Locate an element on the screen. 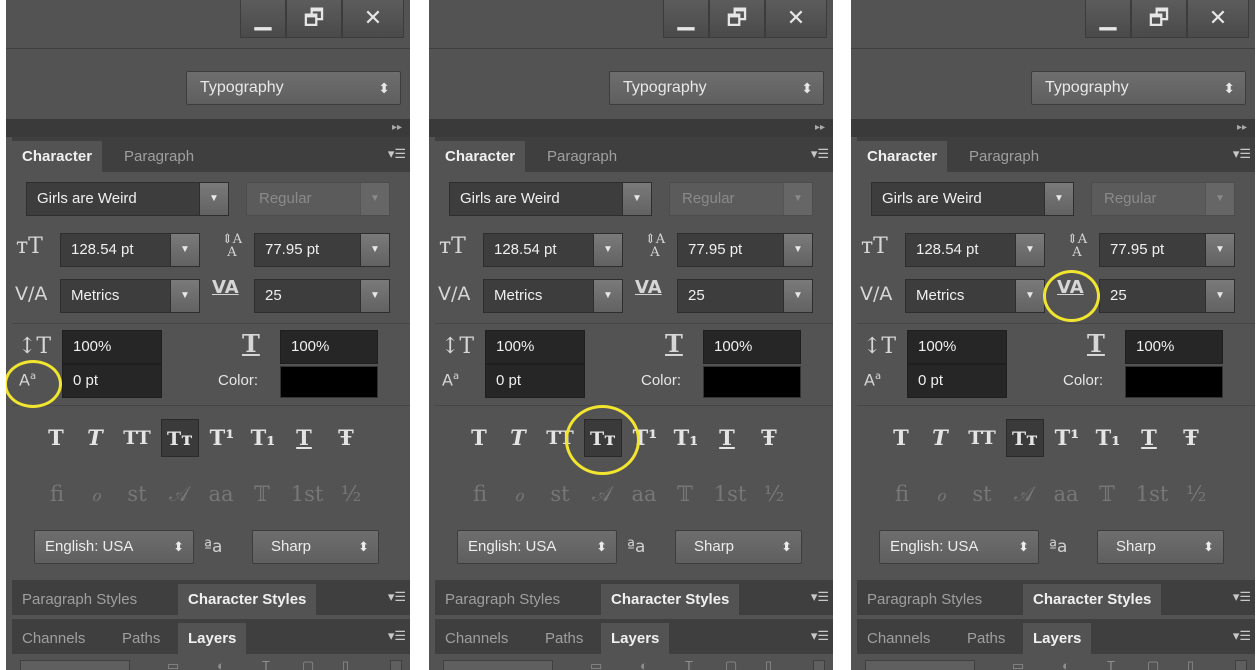  language-select: English: USA ⬍ is located at coordinates (114, 547).